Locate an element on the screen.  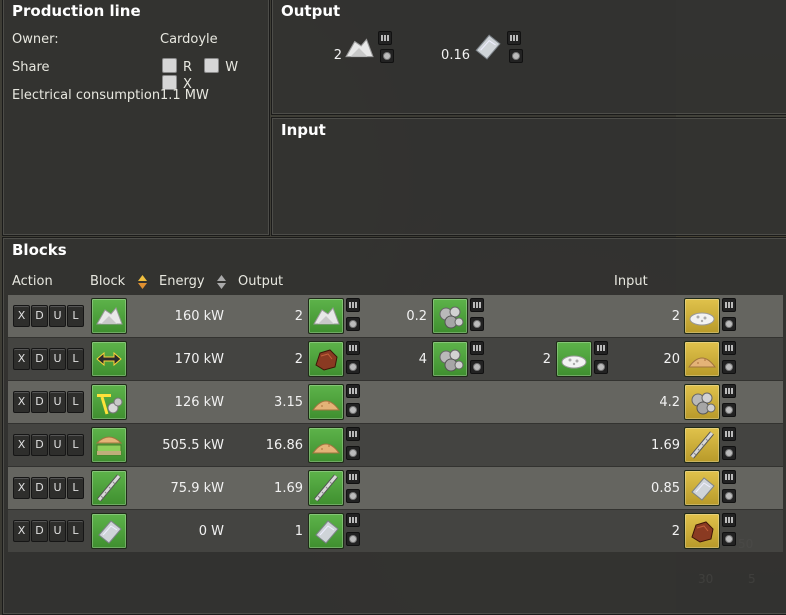
header-energy: Energy is located at coordinates (182, 281).